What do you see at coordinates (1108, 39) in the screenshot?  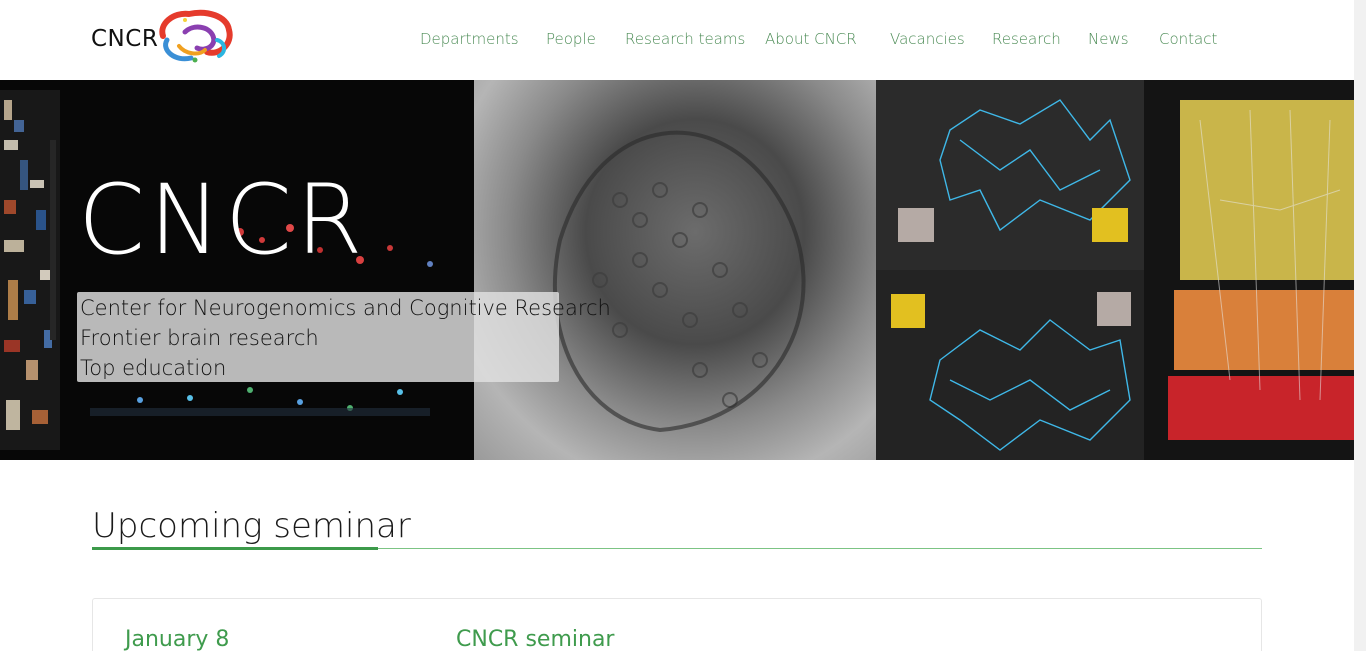 I see `nav-news: News` at bounding box center [1108, 39].